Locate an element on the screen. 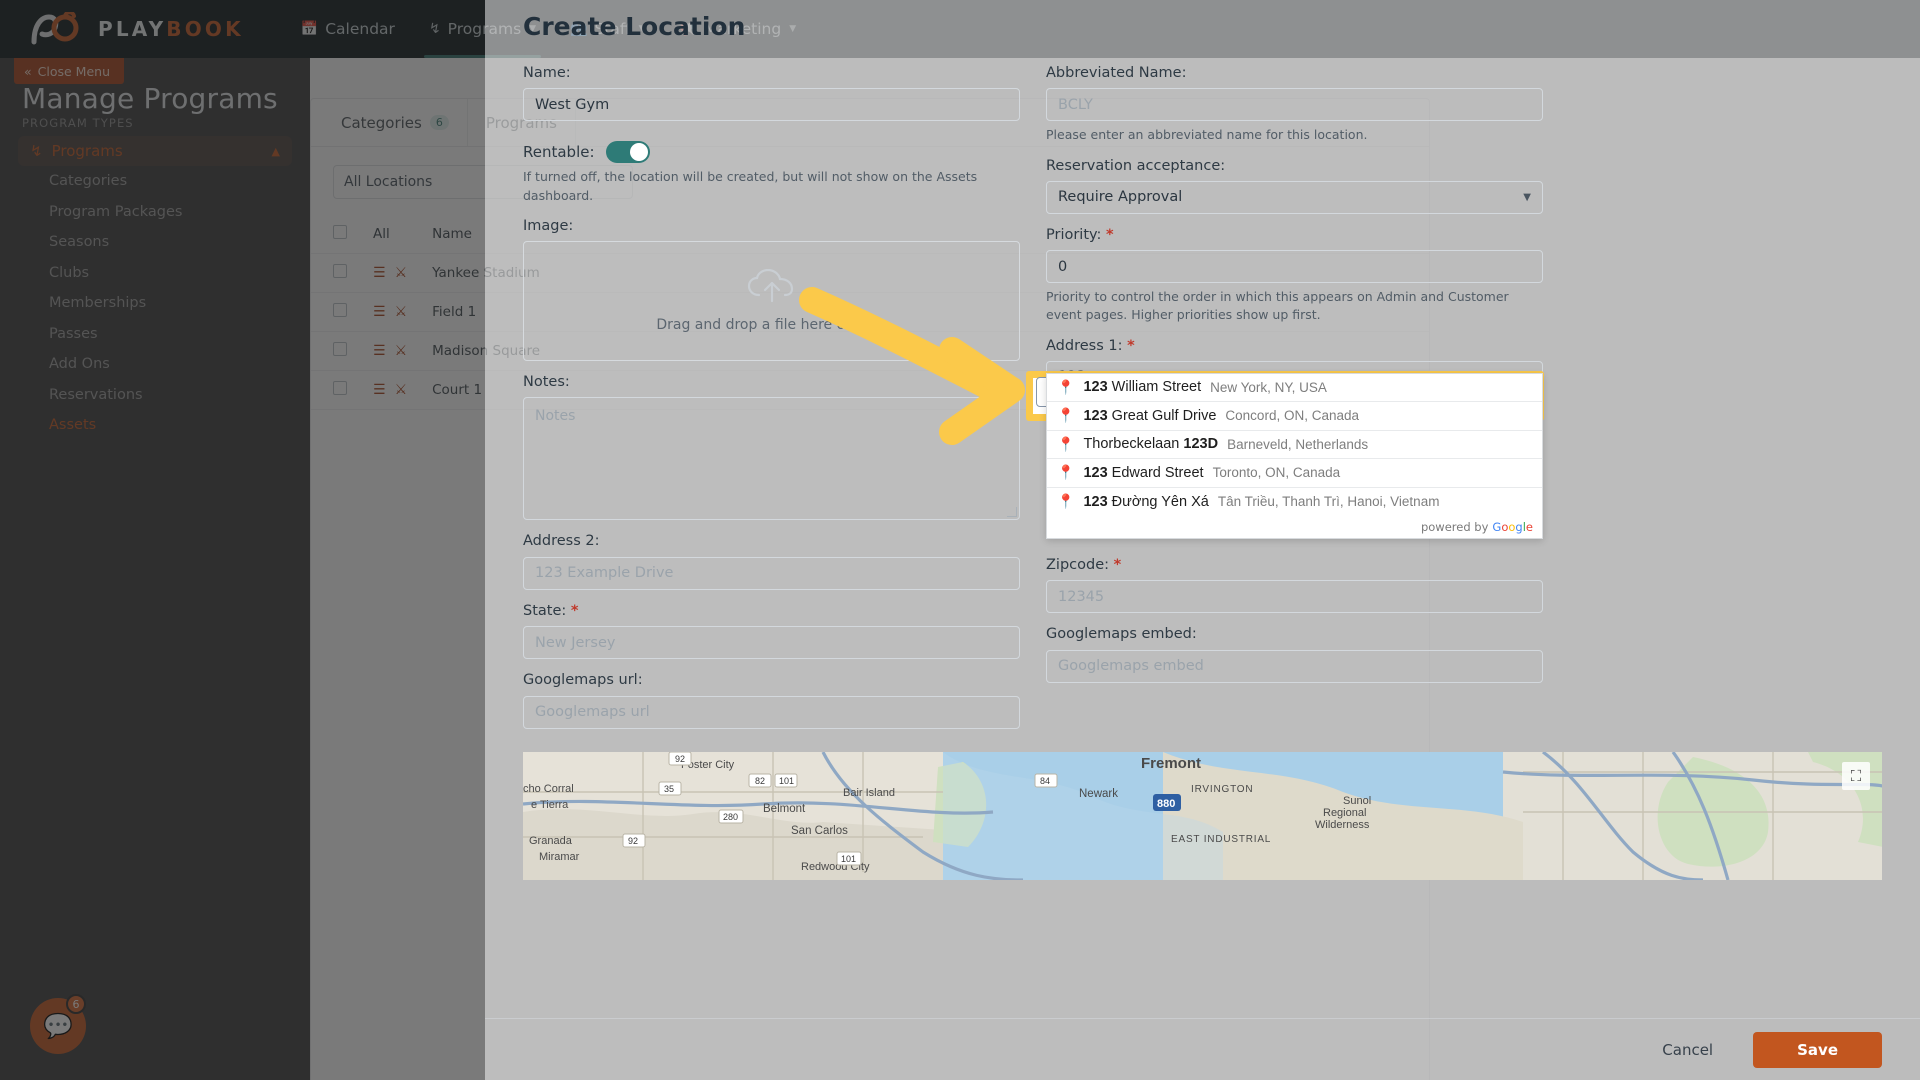 The height and width of the screenshot is (1080, 1920). state-input: New Jersey is located at coordinates (771, 643).